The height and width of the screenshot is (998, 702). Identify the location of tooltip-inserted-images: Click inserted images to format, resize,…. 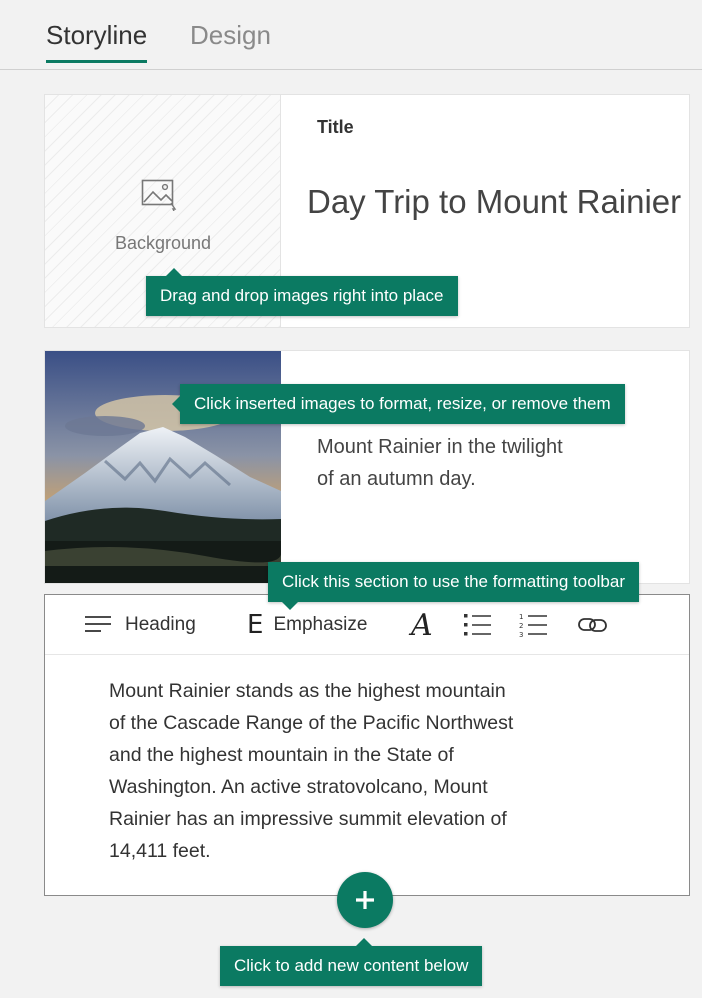
(398, 404).